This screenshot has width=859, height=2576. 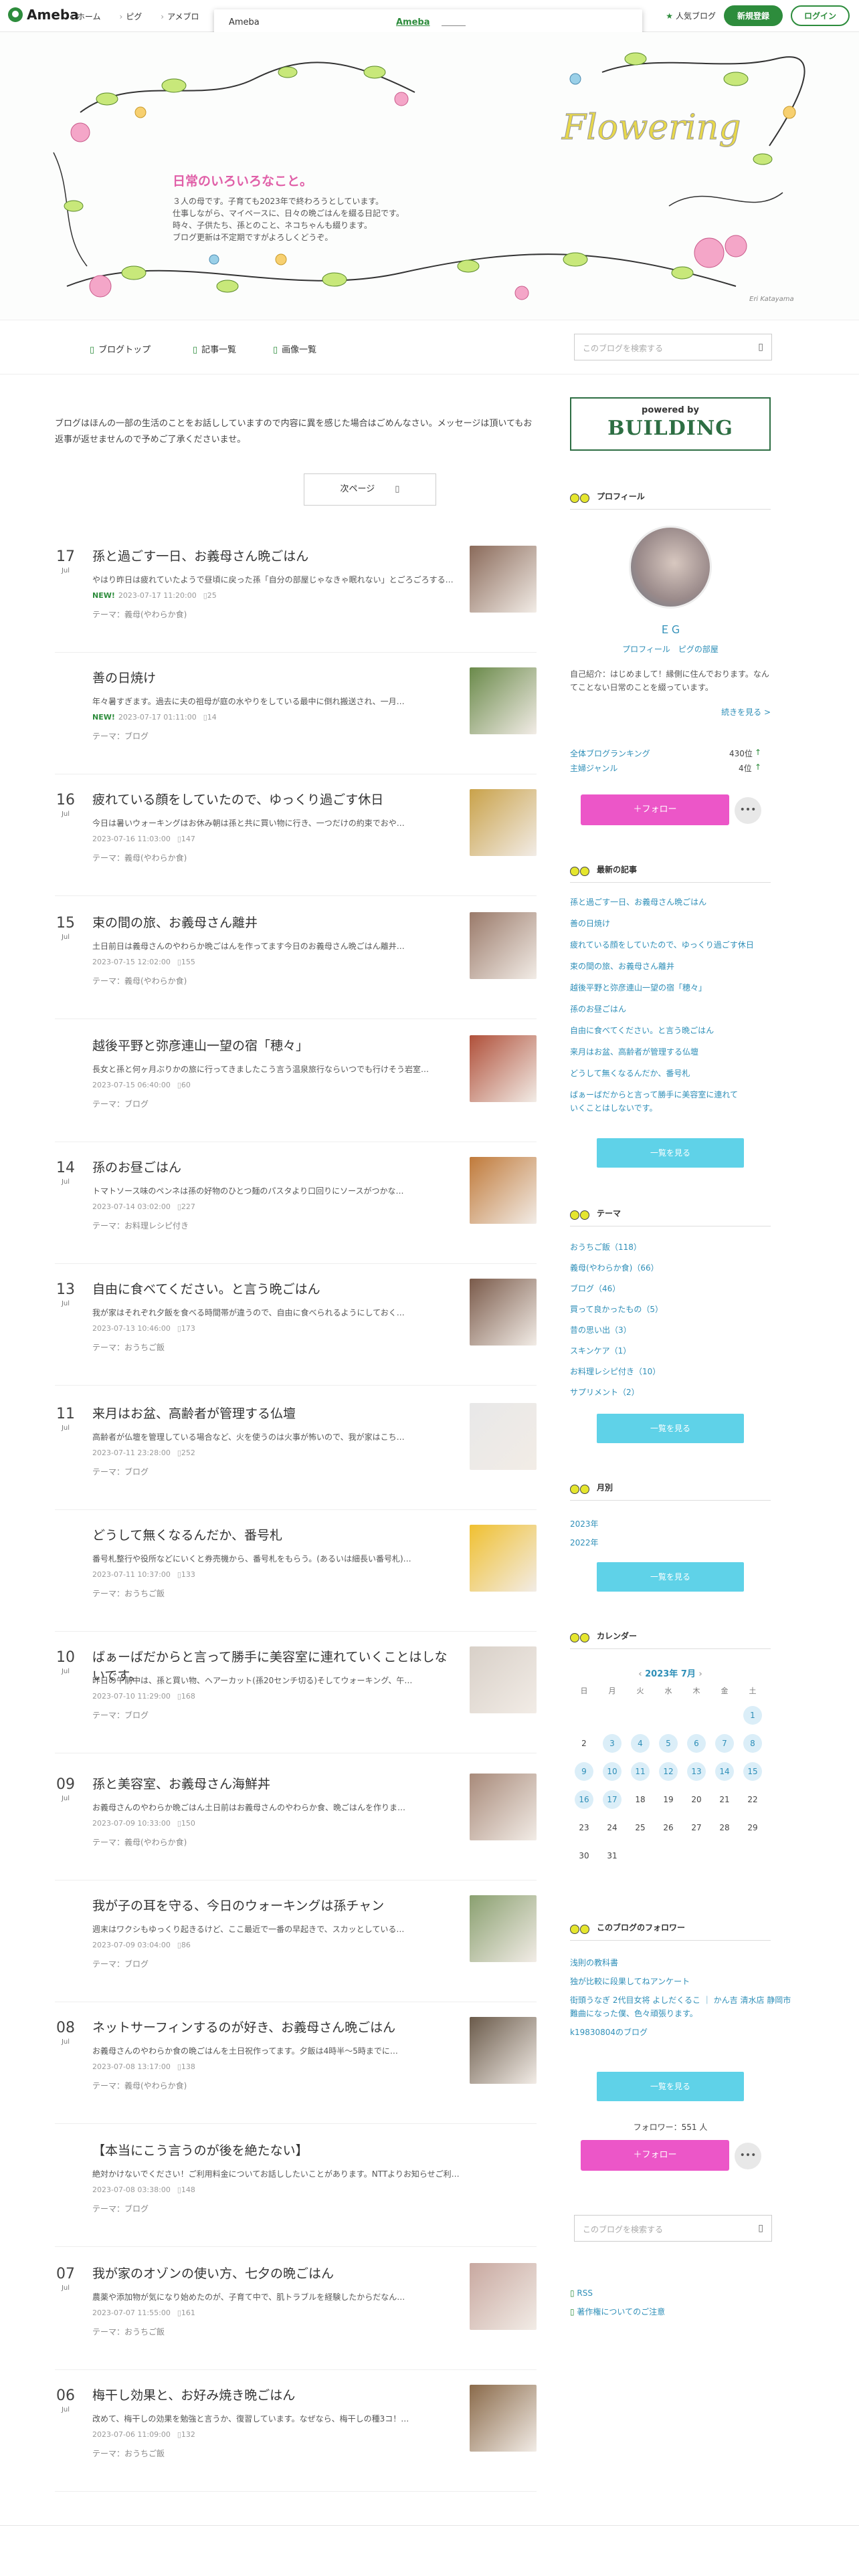 I want to click on comment-count: 138, so click(x=188, y=2066).